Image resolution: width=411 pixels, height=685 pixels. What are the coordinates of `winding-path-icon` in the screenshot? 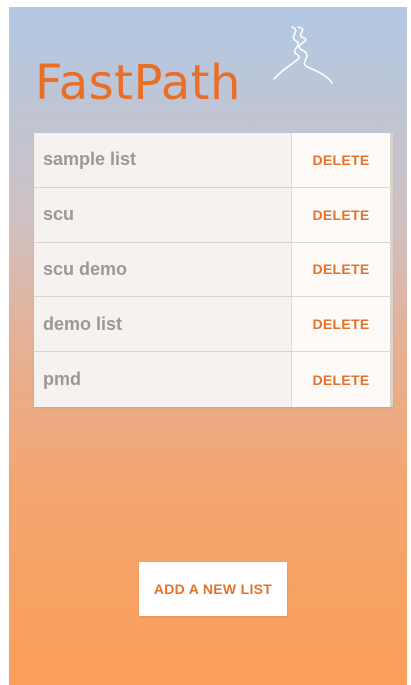 It's located at (303, 55).